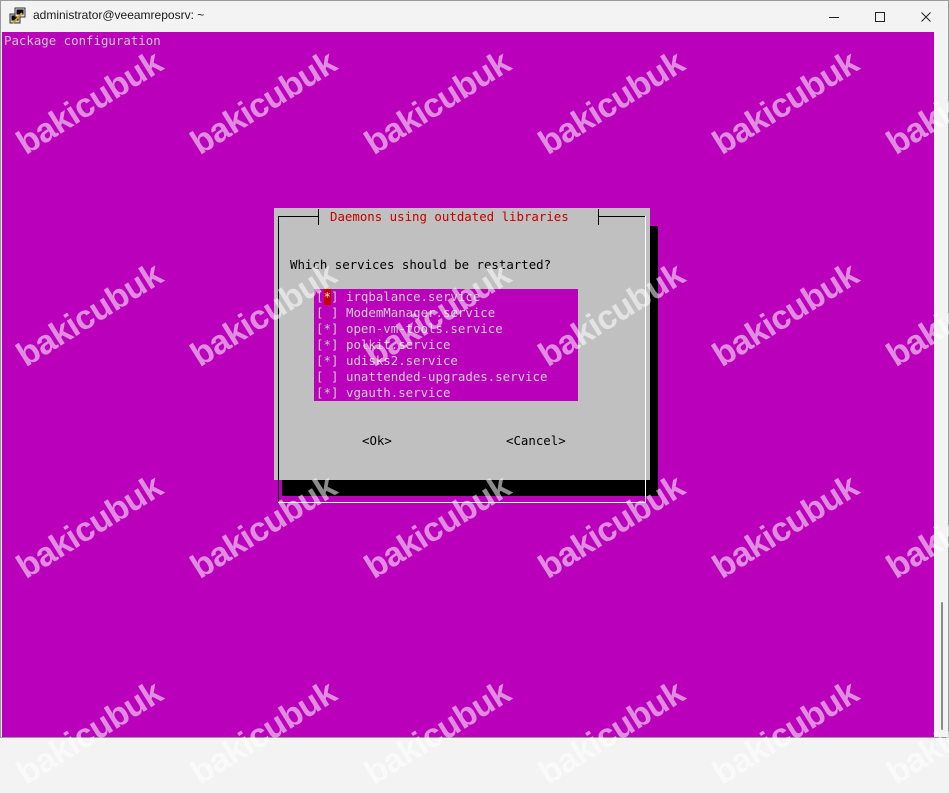  I want to click on service-item-vgauth: [*] vgauth.service, so click(446, 393).